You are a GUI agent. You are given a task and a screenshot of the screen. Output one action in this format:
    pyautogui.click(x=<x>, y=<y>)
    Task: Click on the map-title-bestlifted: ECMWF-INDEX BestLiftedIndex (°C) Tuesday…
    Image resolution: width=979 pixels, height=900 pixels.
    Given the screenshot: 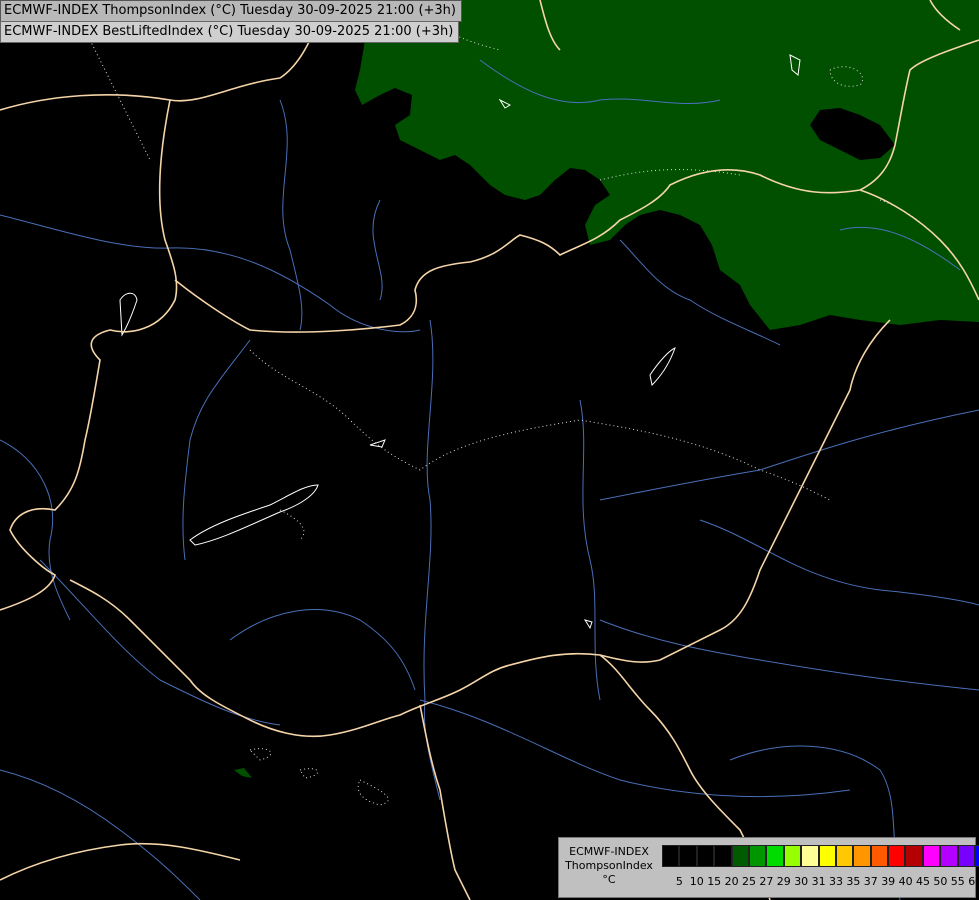 What is the action you would take?
    pyautogui.click(x=230, y=32)
    